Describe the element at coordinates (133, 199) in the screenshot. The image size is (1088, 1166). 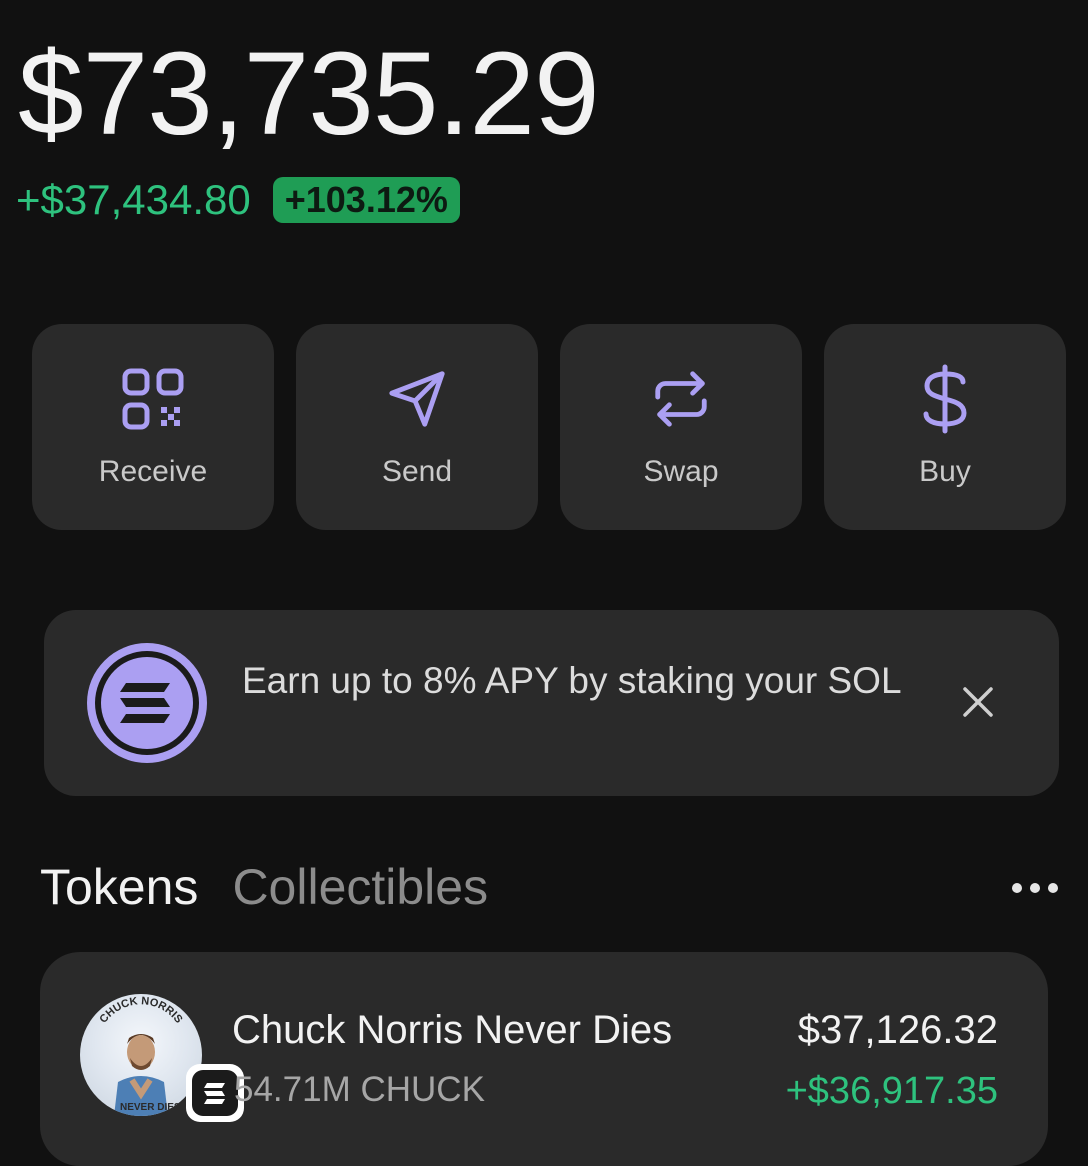
I see `balance-change-amount: +$37,434.80` at that location.